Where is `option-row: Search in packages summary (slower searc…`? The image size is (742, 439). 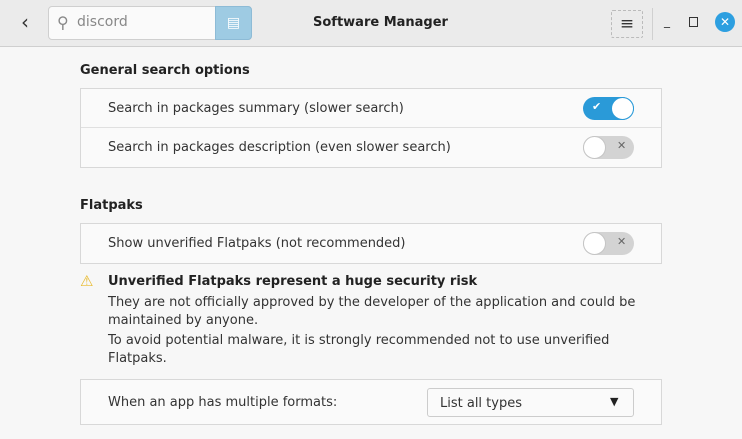
option-row: Search in packages summary (slower searc… is located at coordinates (371, 108).